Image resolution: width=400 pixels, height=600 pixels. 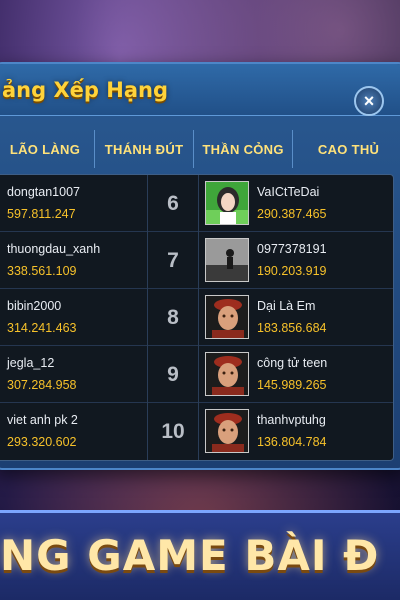 What do you see at coordinates (292, 249) in the screenshot?
I see `player-name: 0977378191` at bounding box center [292, 249].